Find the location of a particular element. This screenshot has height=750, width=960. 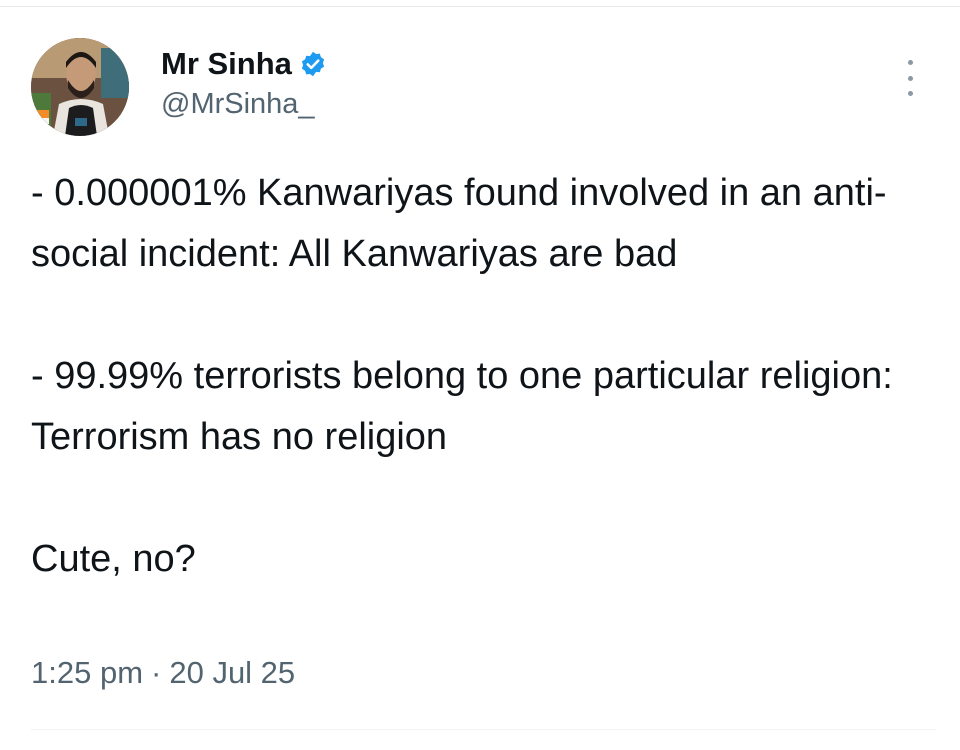

avatar is located at coordinates (80, 87).